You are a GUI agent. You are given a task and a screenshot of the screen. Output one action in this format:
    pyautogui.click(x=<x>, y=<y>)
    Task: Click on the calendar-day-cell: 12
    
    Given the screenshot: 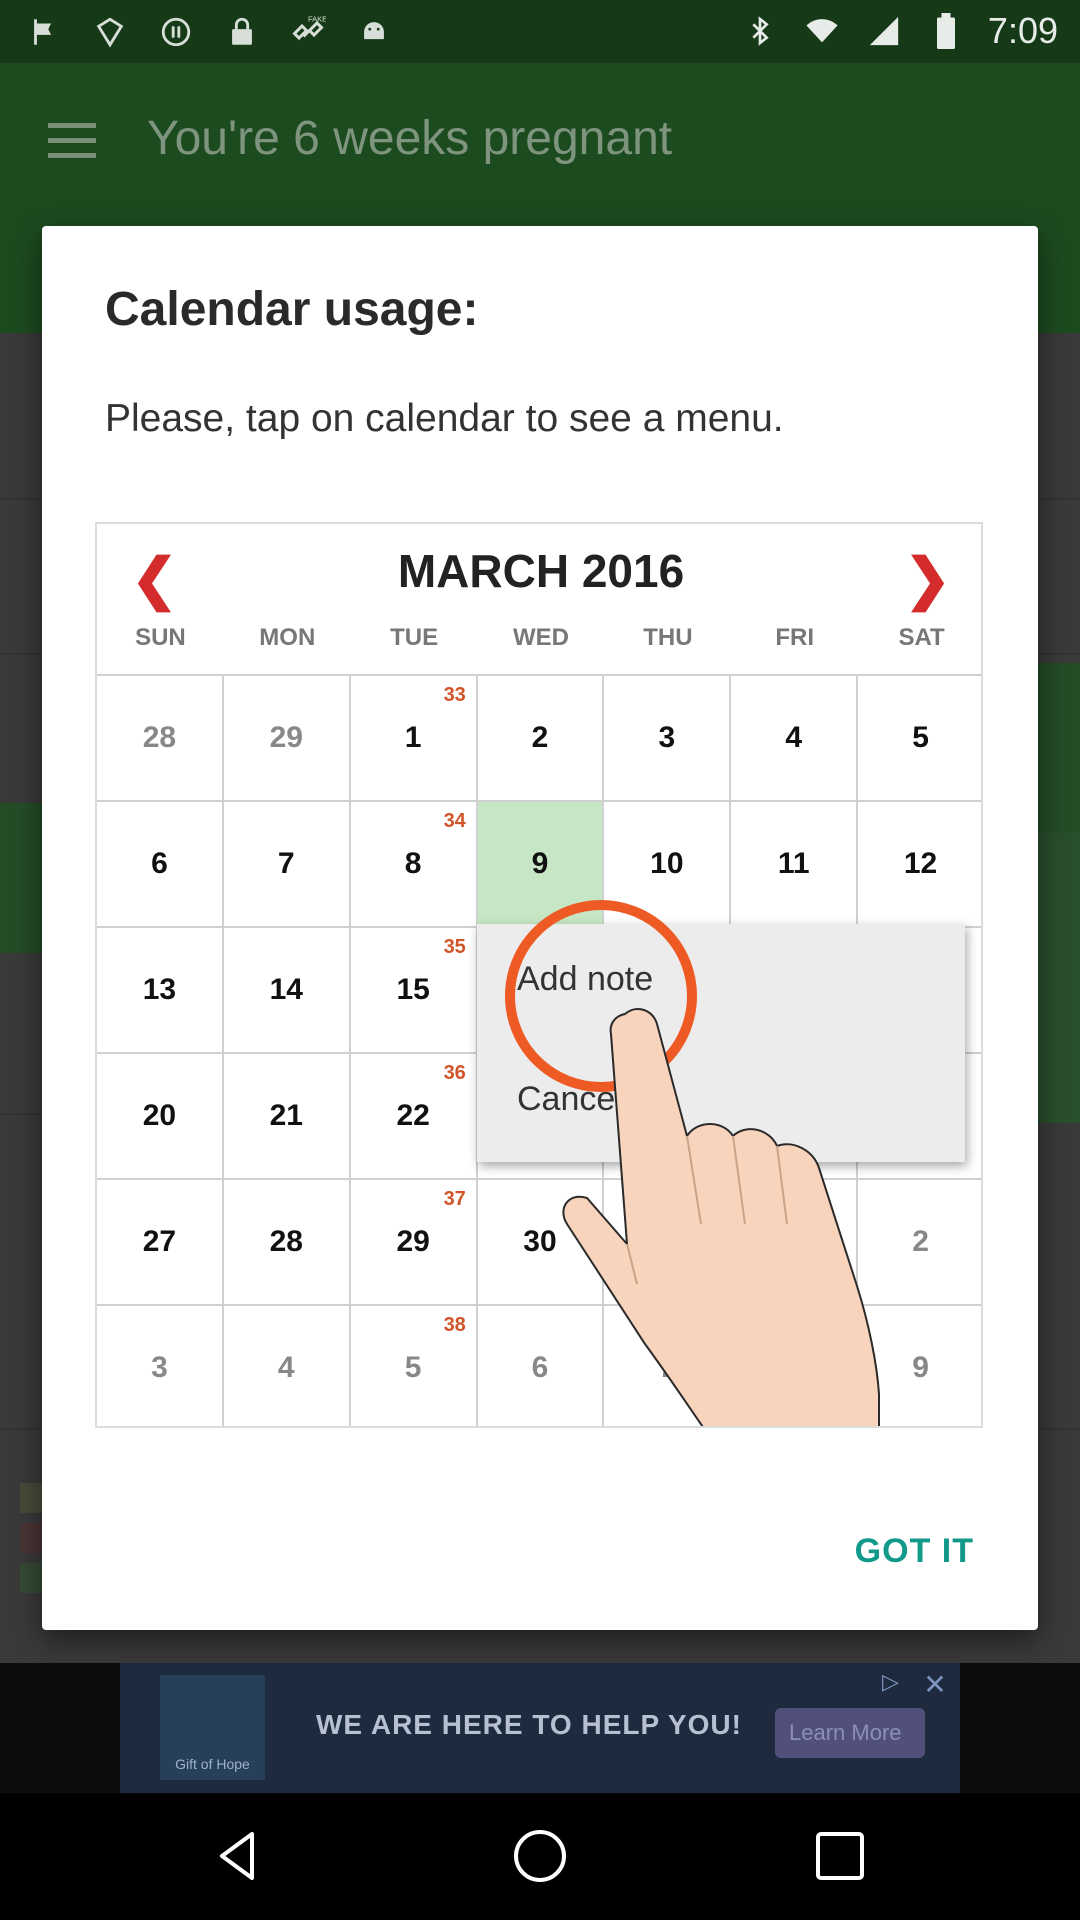 What is the action you would take?
    pyautogui.click(x=919, y=865)
    